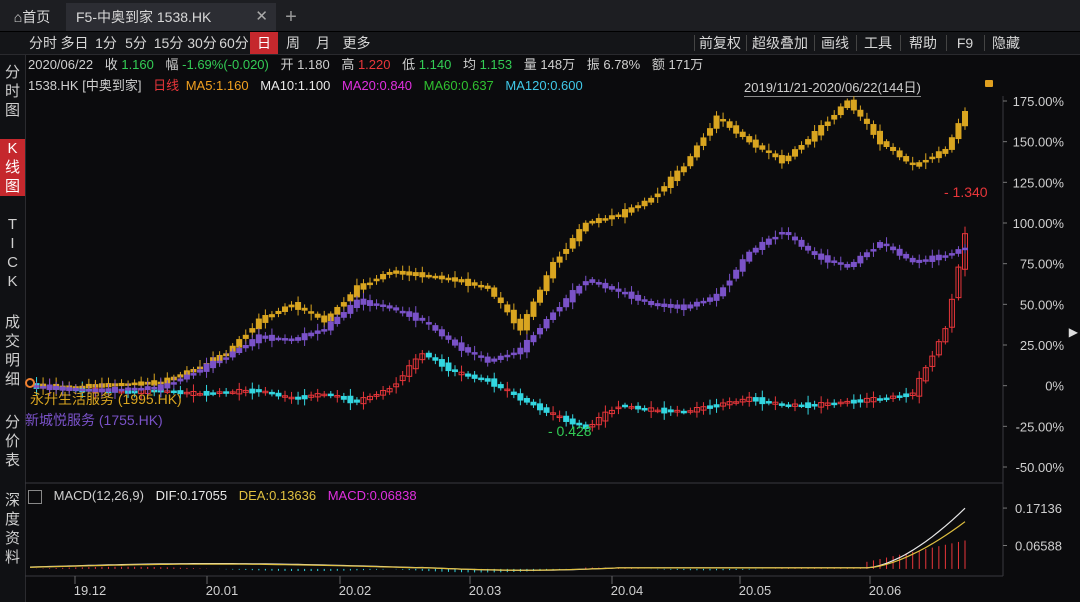  Describe the element at coordinates (485, 590) in the screenshot. I see `x-tick-label: 20.03` at that location.